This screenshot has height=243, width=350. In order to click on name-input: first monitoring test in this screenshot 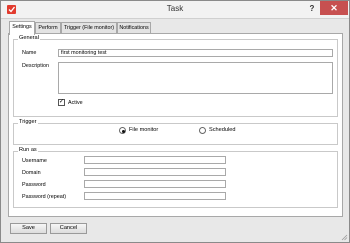, I will do `click(195, 53)`.